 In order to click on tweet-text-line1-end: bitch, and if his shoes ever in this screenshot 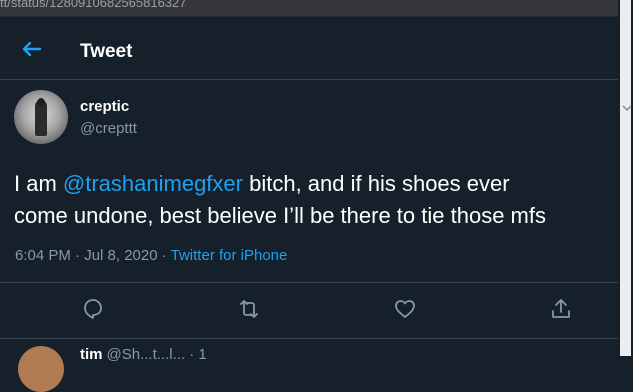, I will do `click(376, 183)`.